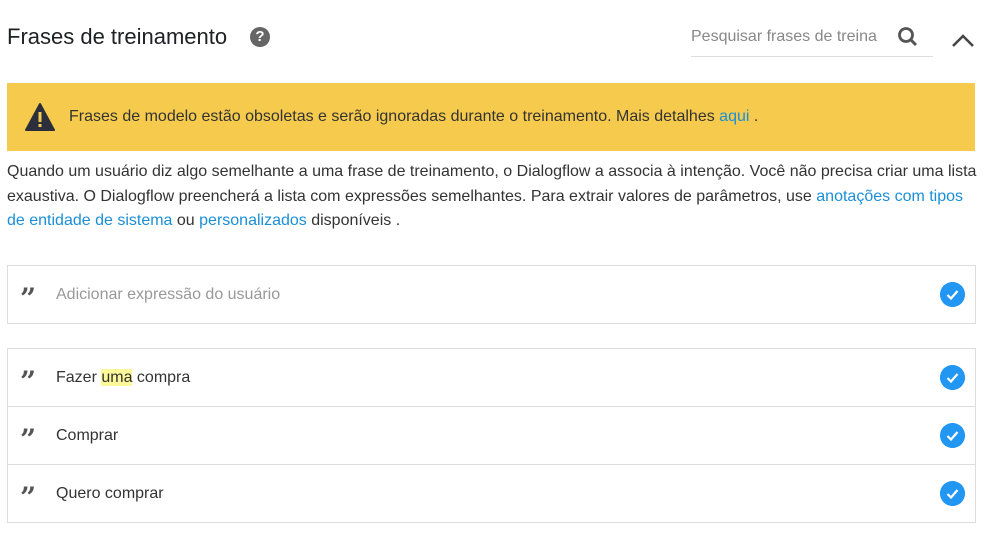  I want to click on search-field, so click(812, 40).